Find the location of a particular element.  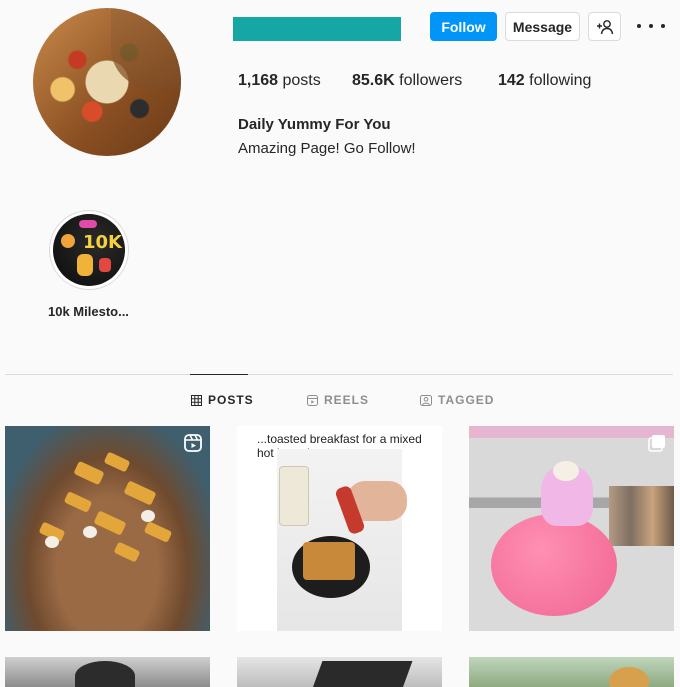

suggested-accounts-button is located at coordinates (604, 26).